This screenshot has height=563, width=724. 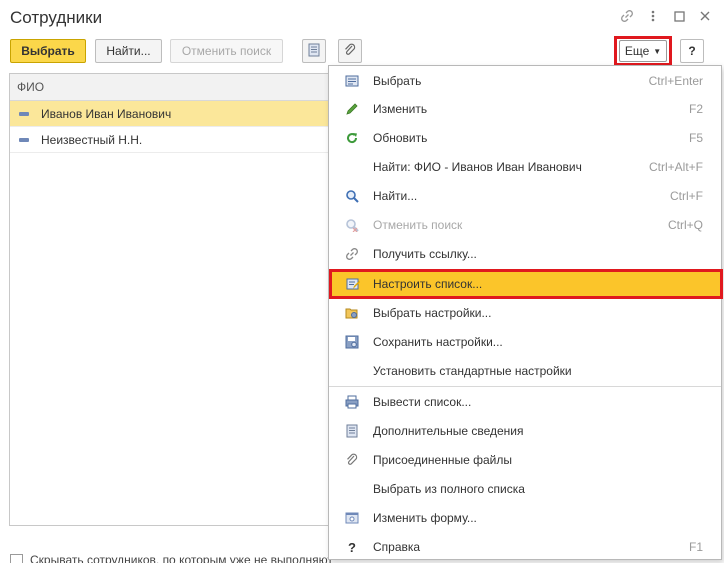 I want to click on menu-item-standard-settings: Установить стандартные настройки, so click(x=525, y=371).